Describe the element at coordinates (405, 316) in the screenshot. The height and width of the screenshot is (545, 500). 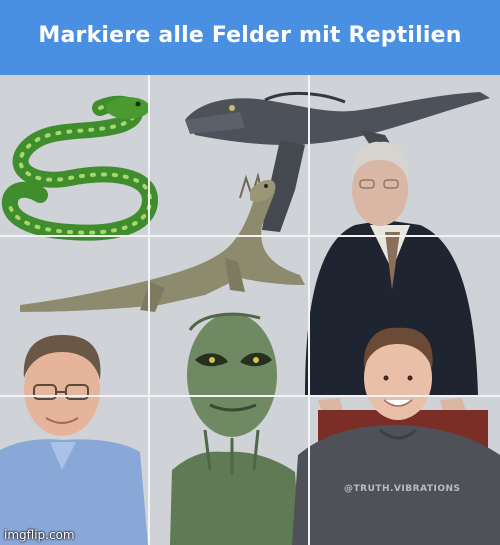
I see `tile-r2-c3` at that location.